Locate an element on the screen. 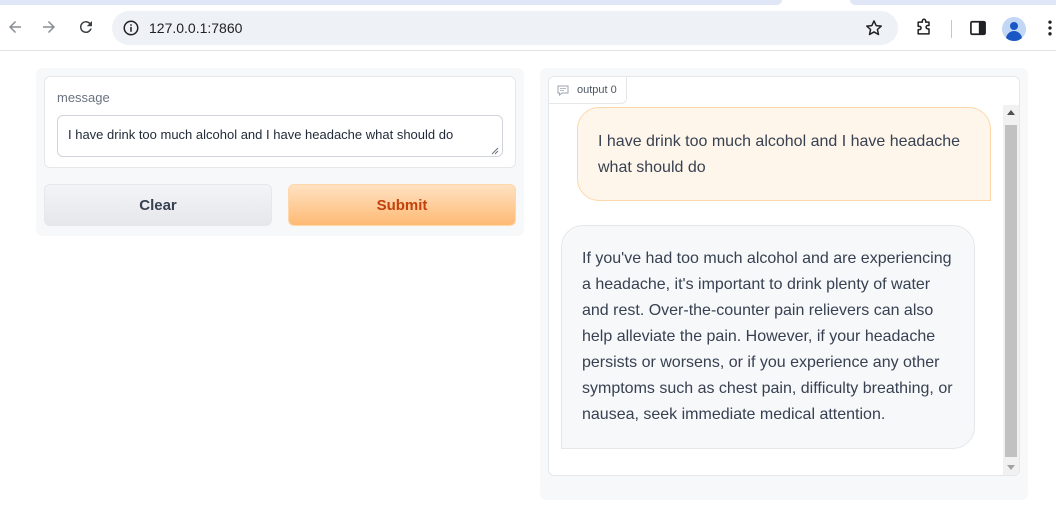  profile-avatar-icon is located at coordinates (1014, 29).